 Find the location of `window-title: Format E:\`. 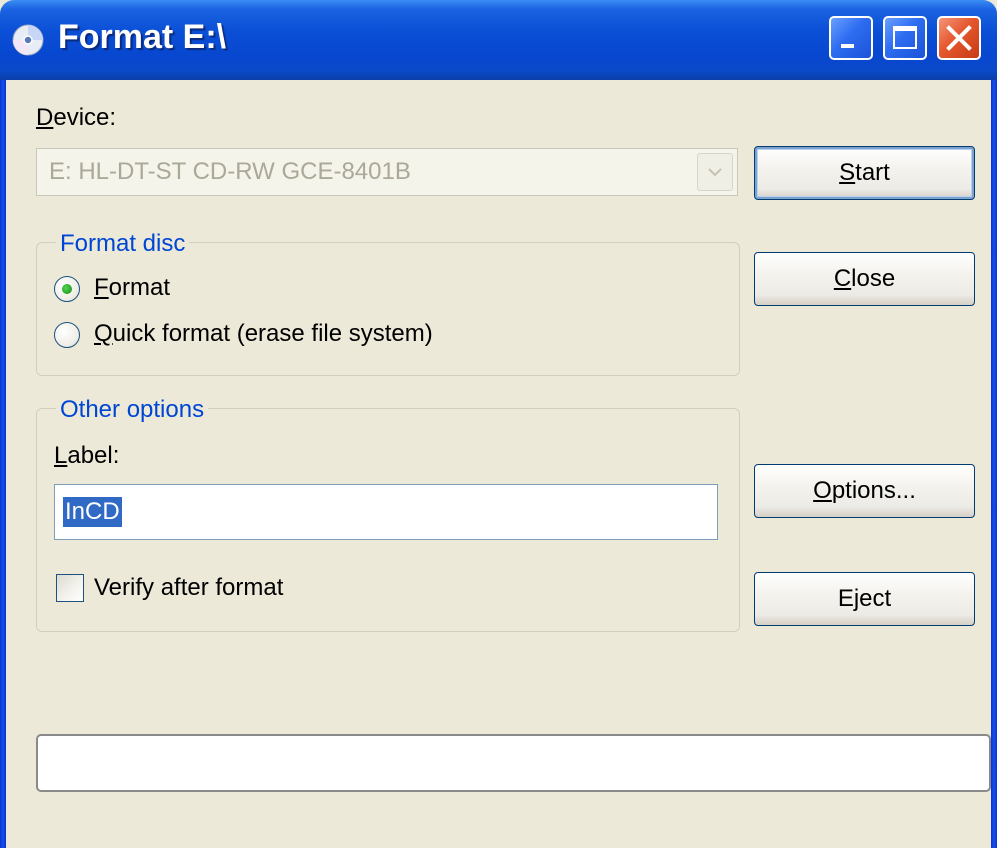

window-title: Format E:\ is located at coordinates (142, 37).